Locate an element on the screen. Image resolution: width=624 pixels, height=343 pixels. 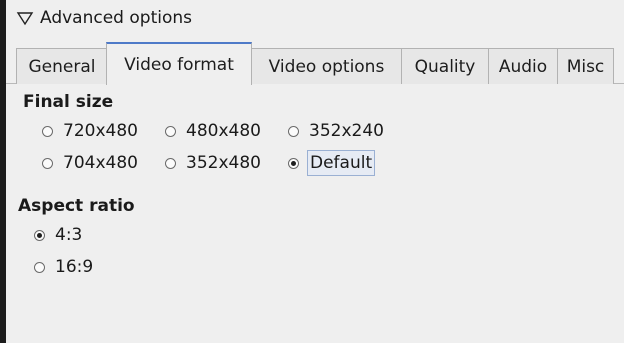
final-size-option-704x480: 704x480 is located at coordinates (91, 163).